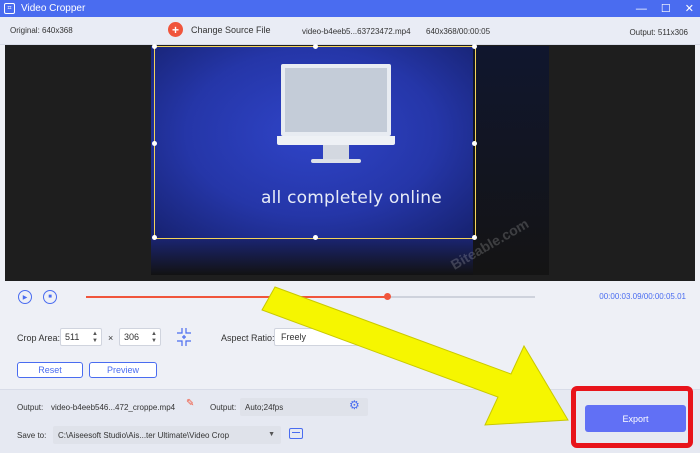 This screenshot has width=700, height=453. What do you see at coordinates (296, 433) in the screenshot?
I see `folder-icon` at bounding box center [296, 433].